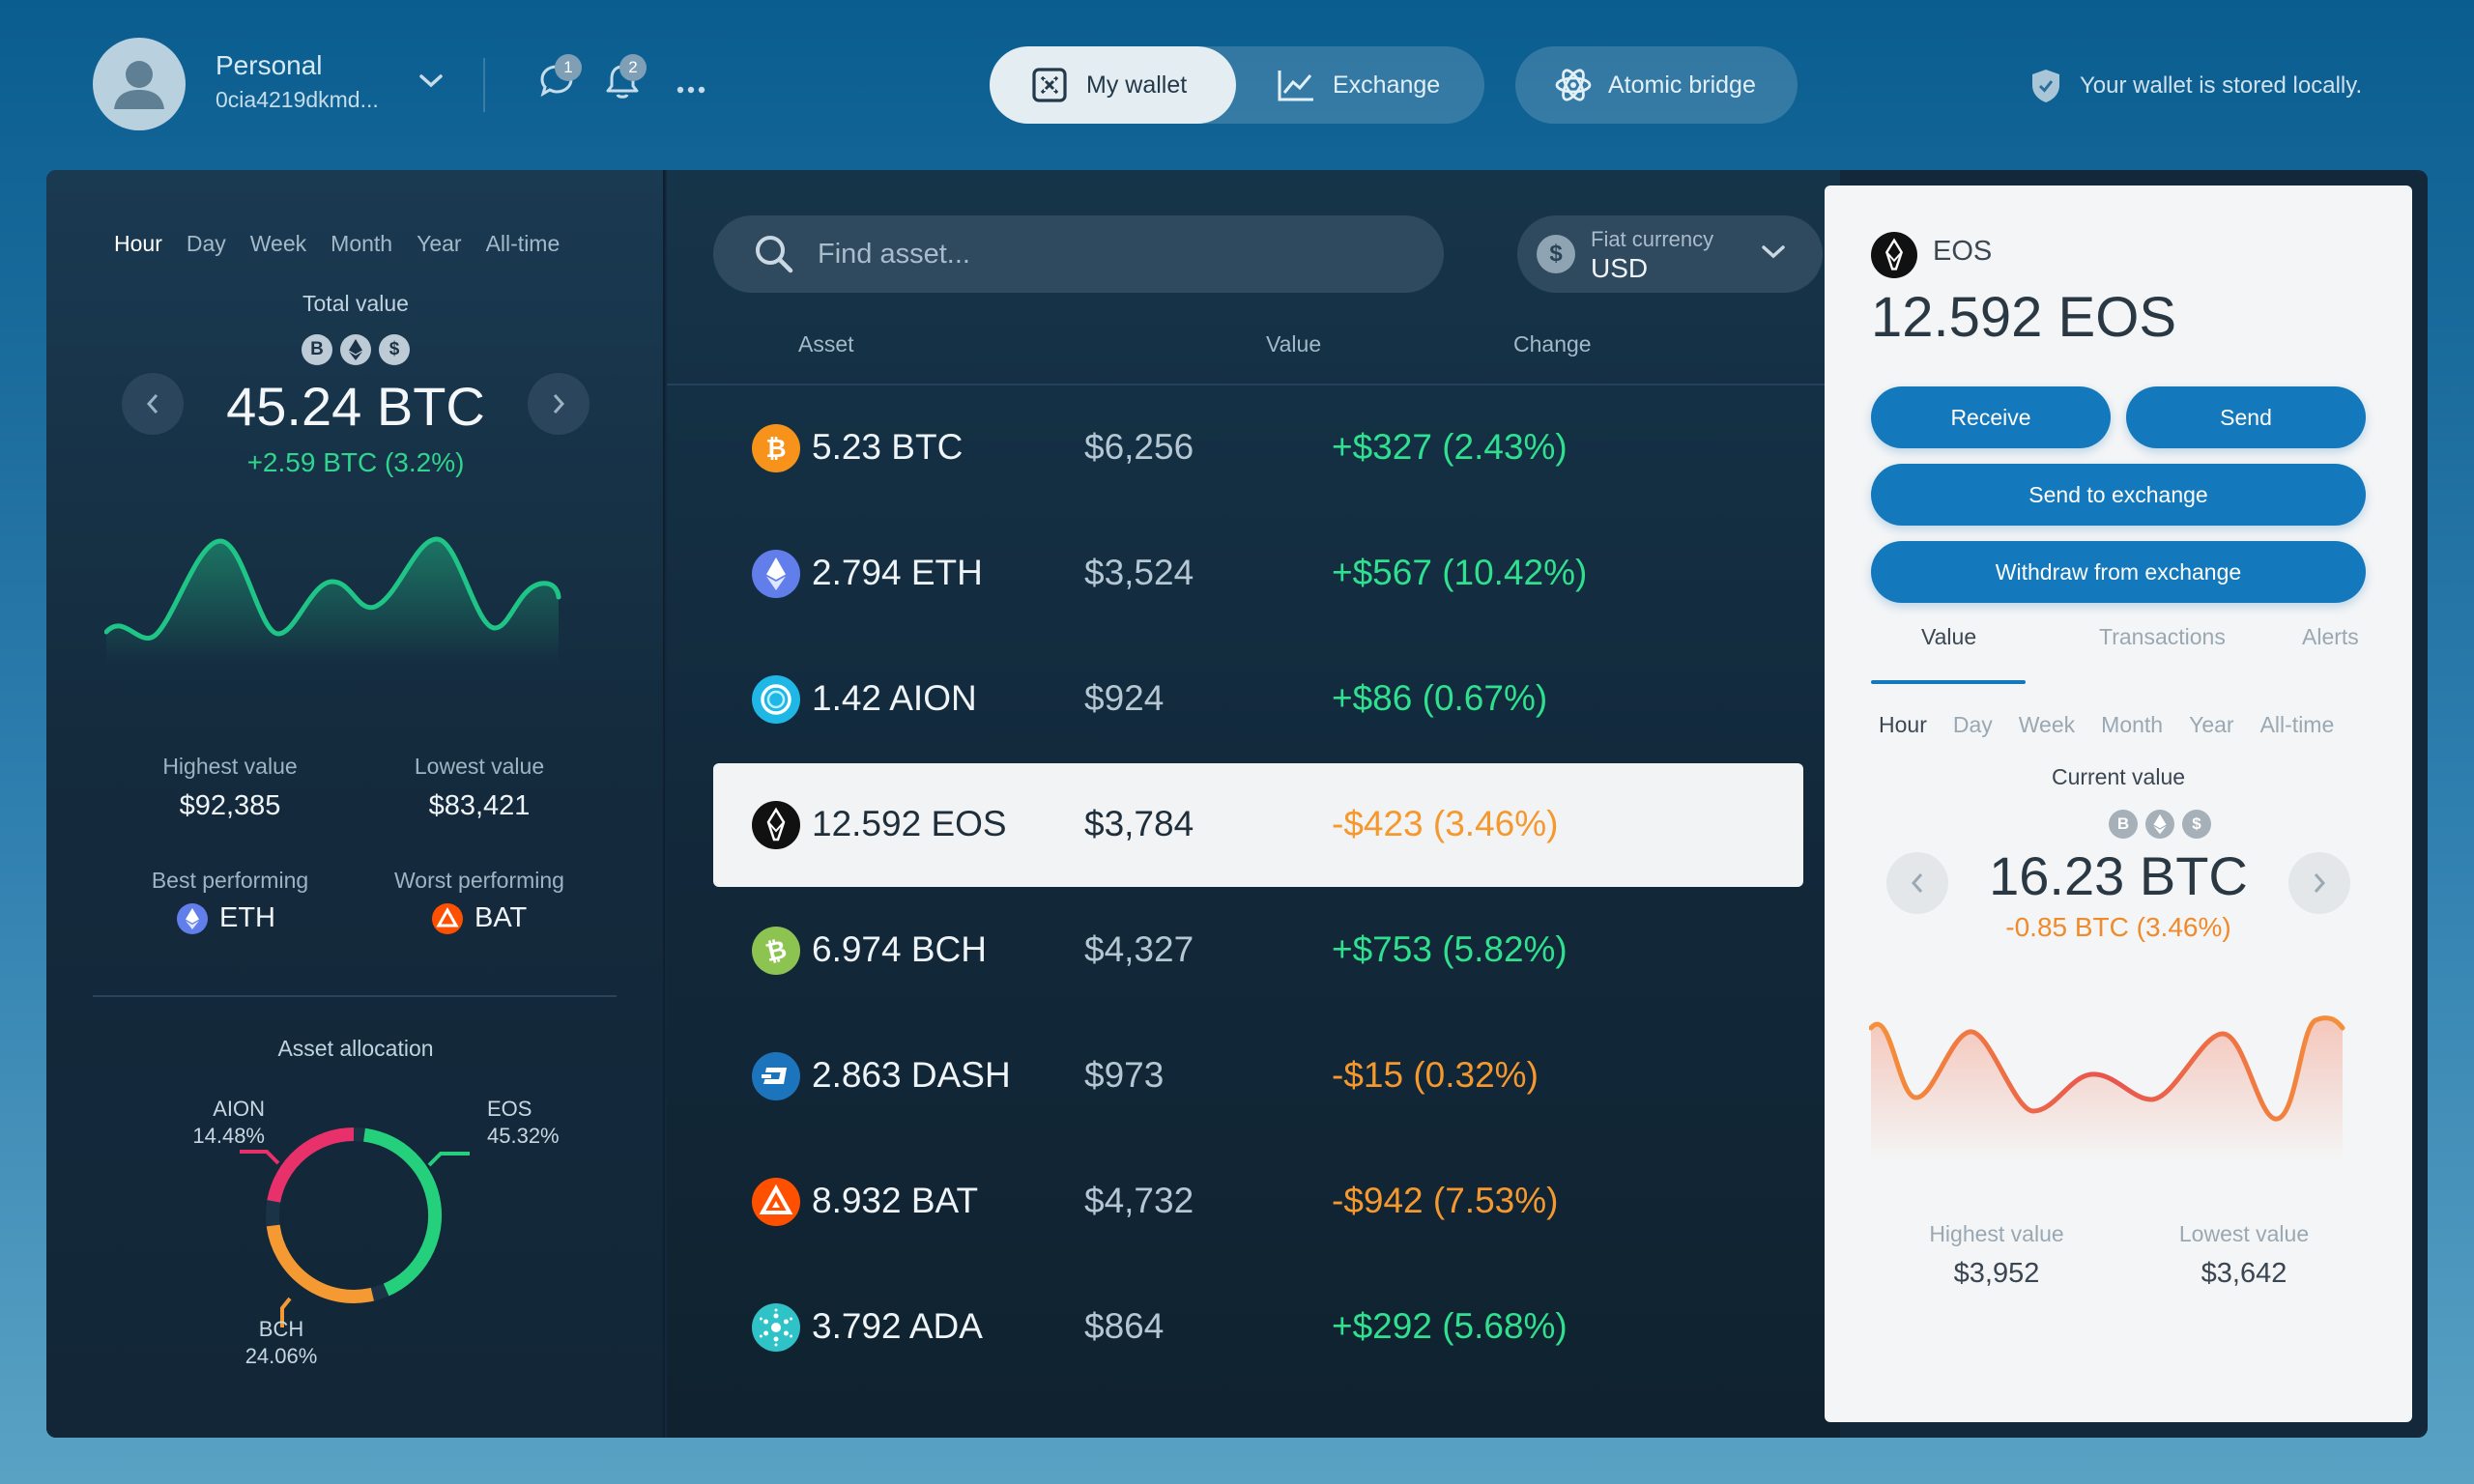  What do you see at coordinates (1653, 239) in the screenshot?
I see `fiat-currency-label: Fiat currency` at bounding box center [1653, 239].